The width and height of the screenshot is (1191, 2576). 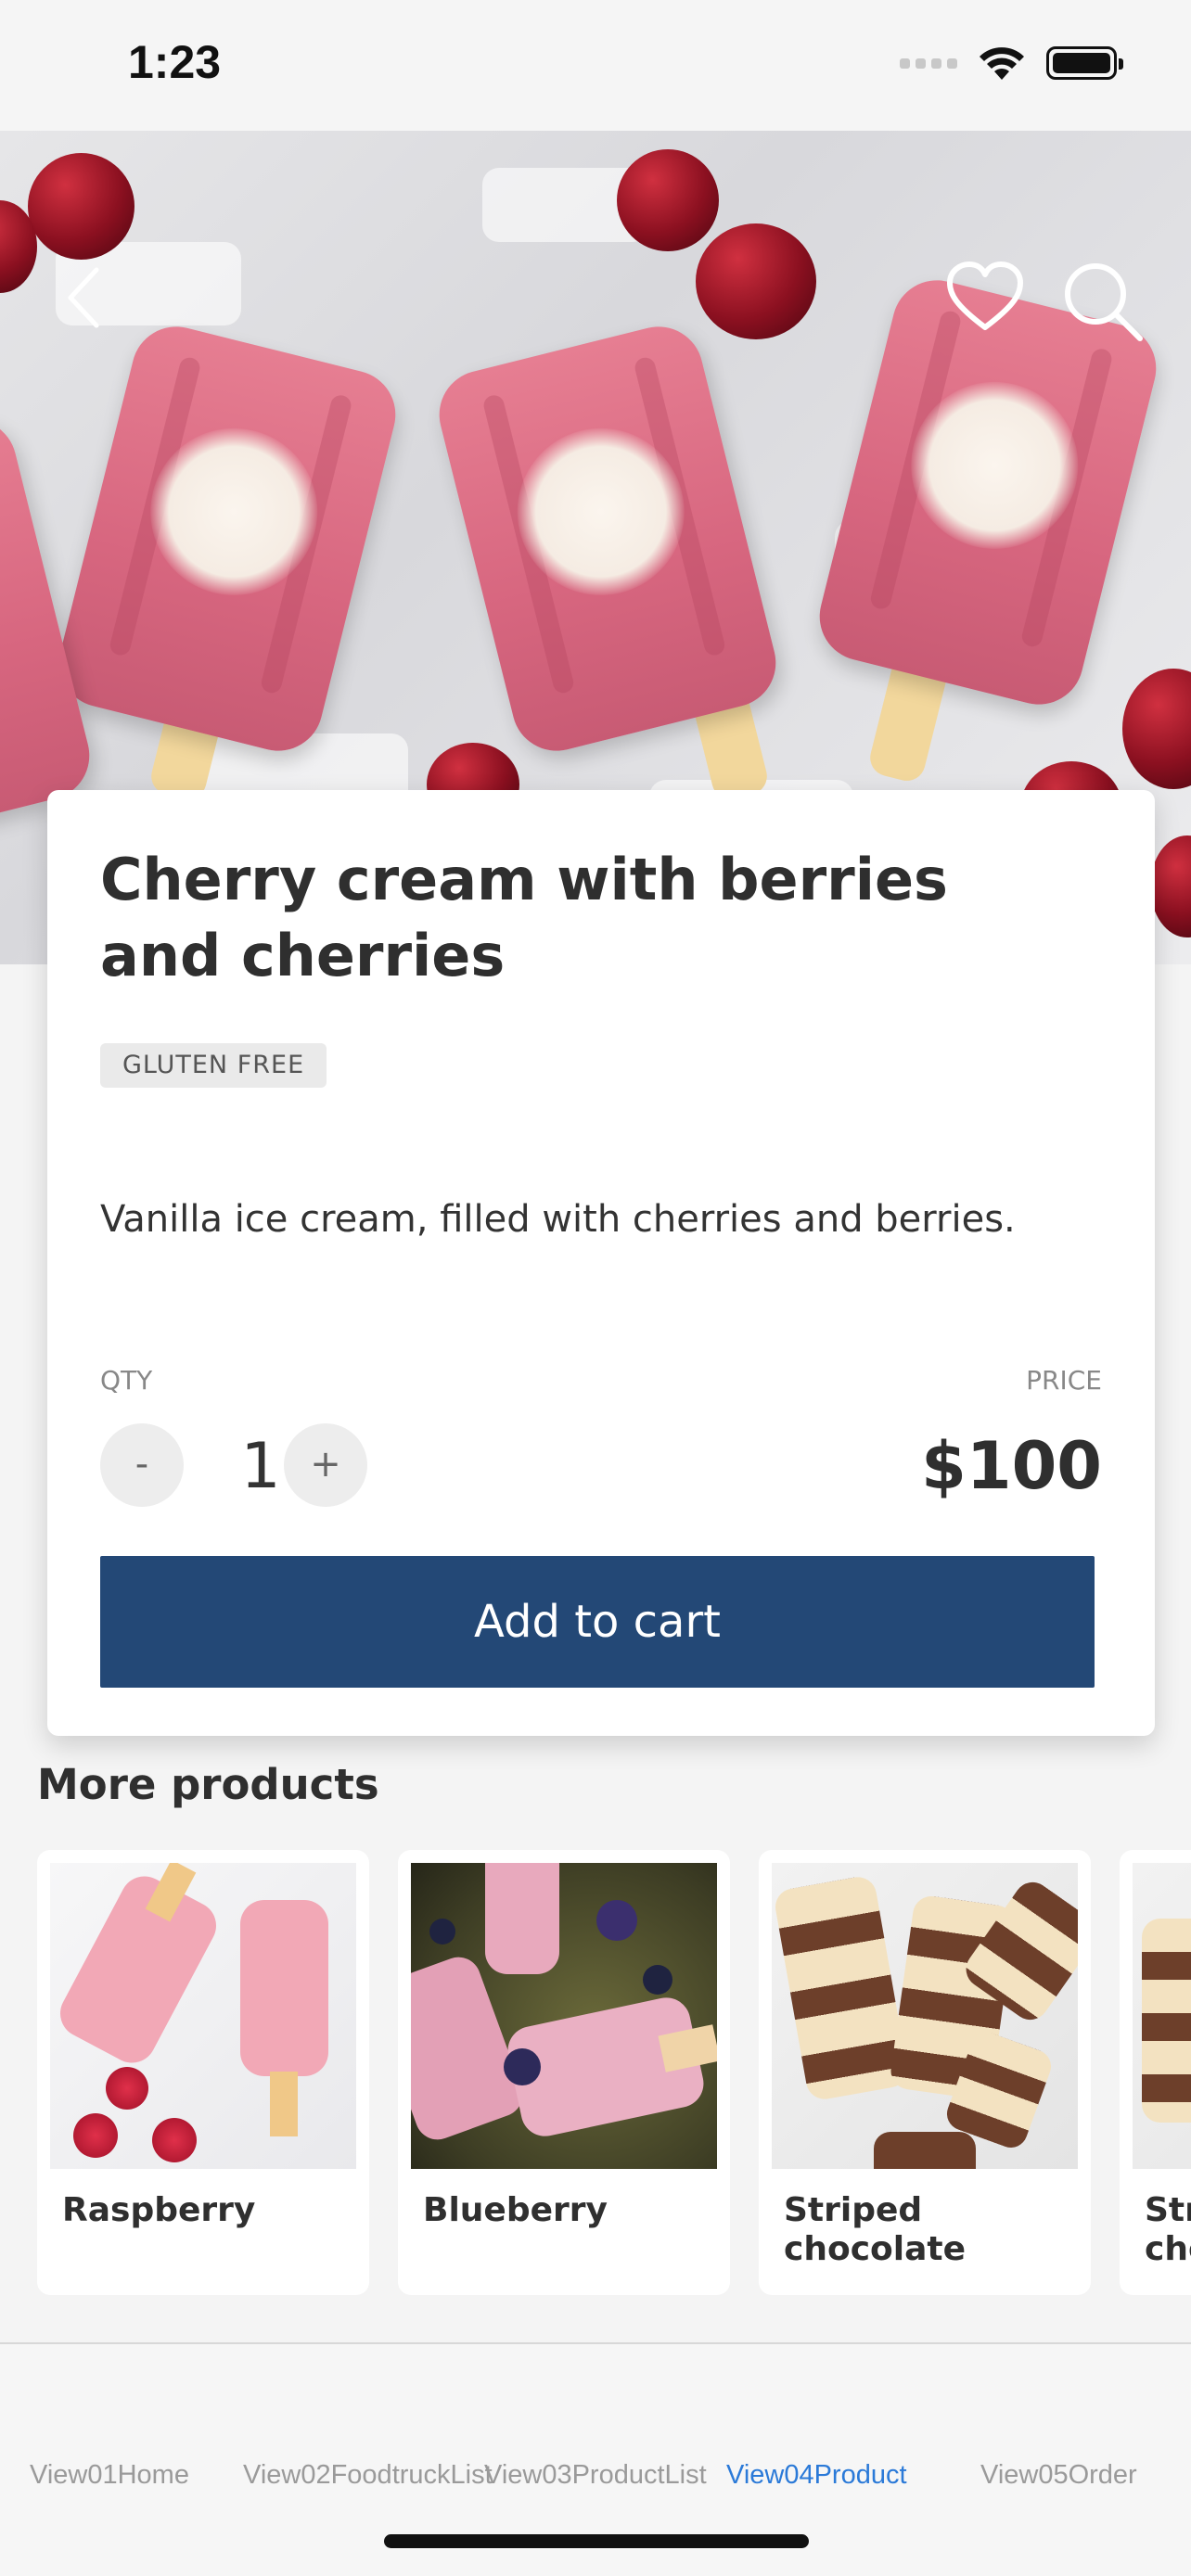 What do you see at coordinates (524, 917) in the screenshot?
I see `product-title: Cherry cream with berries and cherries` at bounding box center [524, 917].